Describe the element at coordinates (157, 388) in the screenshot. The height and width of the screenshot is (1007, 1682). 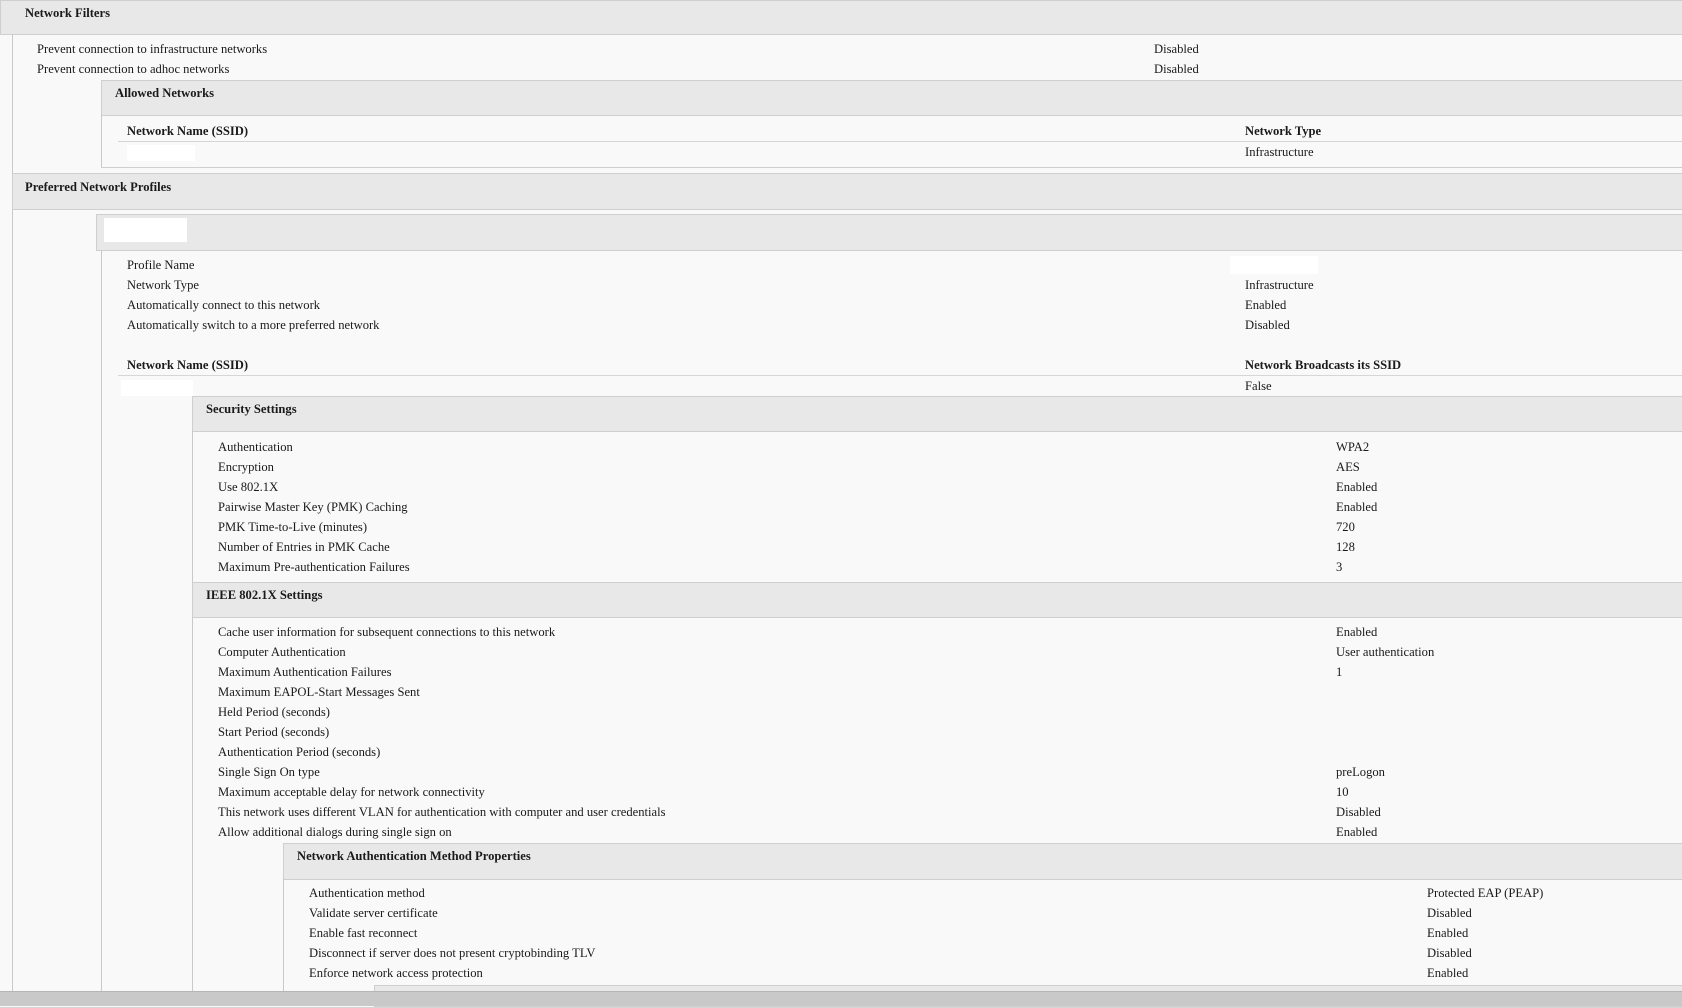
I see `redacted-profile-ssid` at that location.